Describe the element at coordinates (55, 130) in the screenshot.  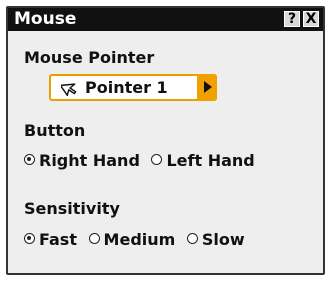
I see `button-label: Button` at that location.